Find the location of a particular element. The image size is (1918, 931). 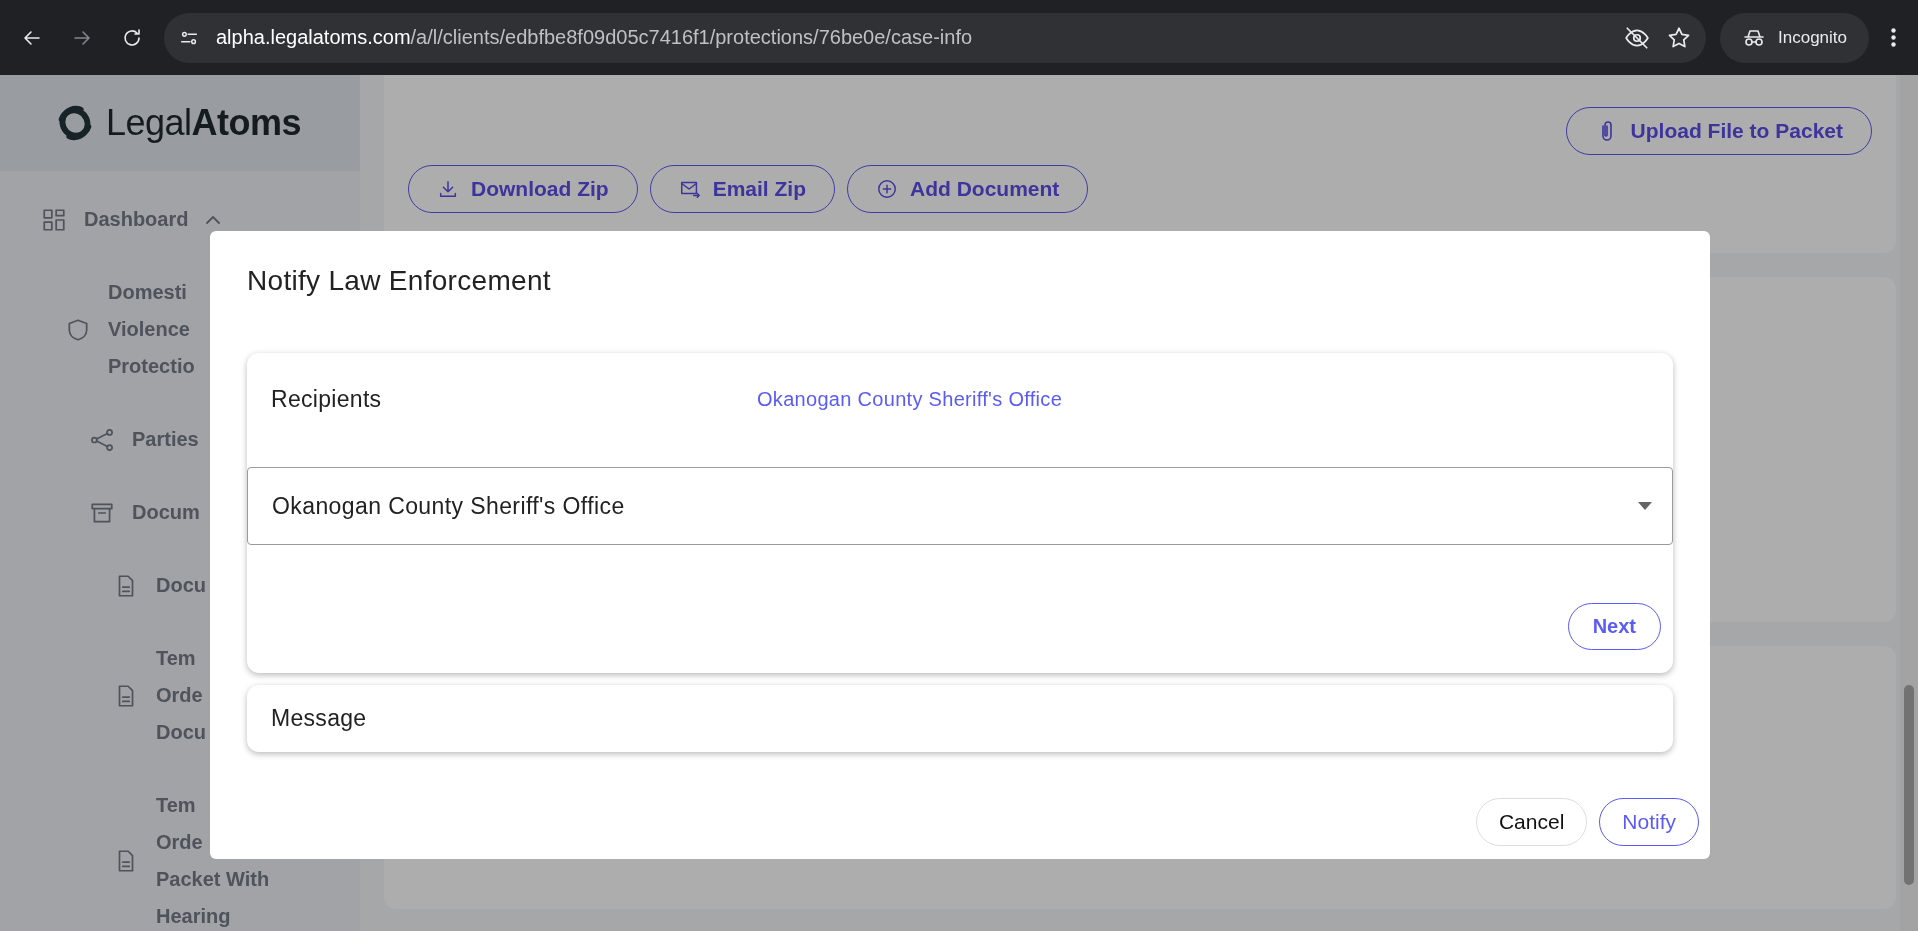

nav-item: Docu is located at coordinates (181, 585).